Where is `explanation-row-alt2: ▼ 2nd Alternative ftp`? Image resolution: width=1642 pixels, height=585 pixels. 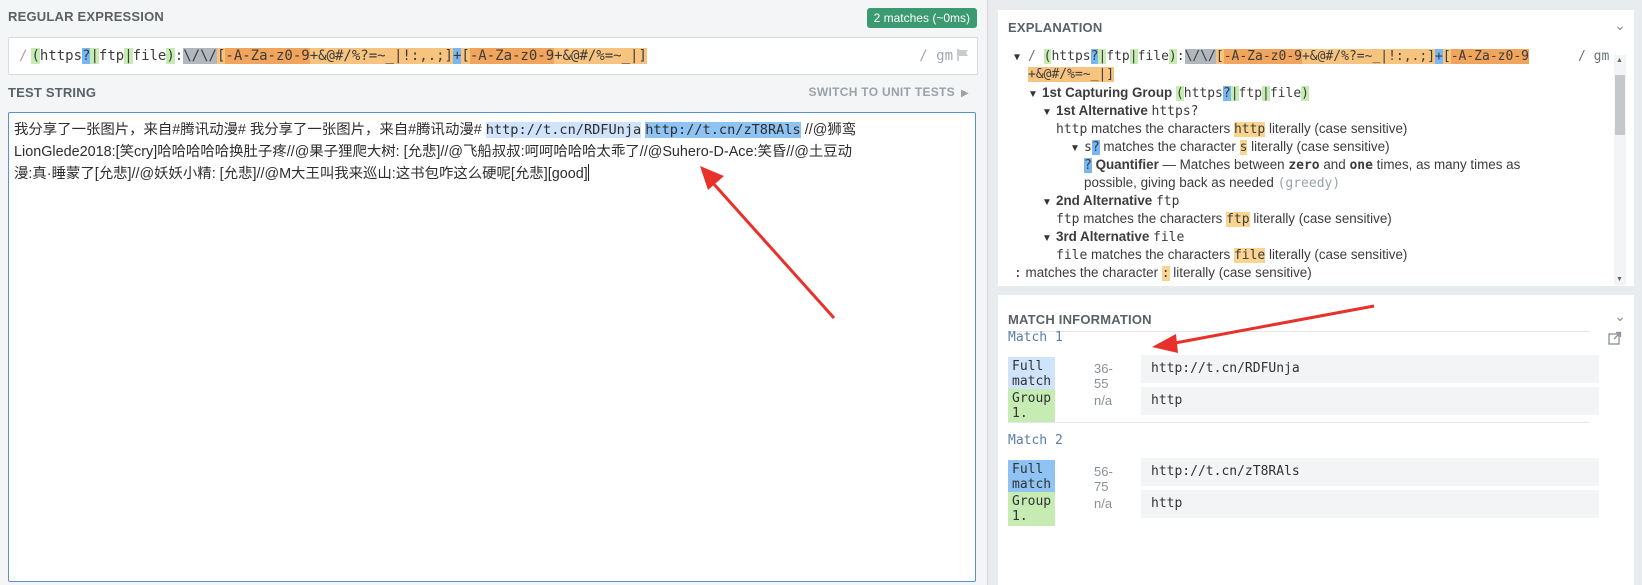 explanation-row-alt2: ▼ 2nd Alternative ftp is located at coordinates (1314, 201).